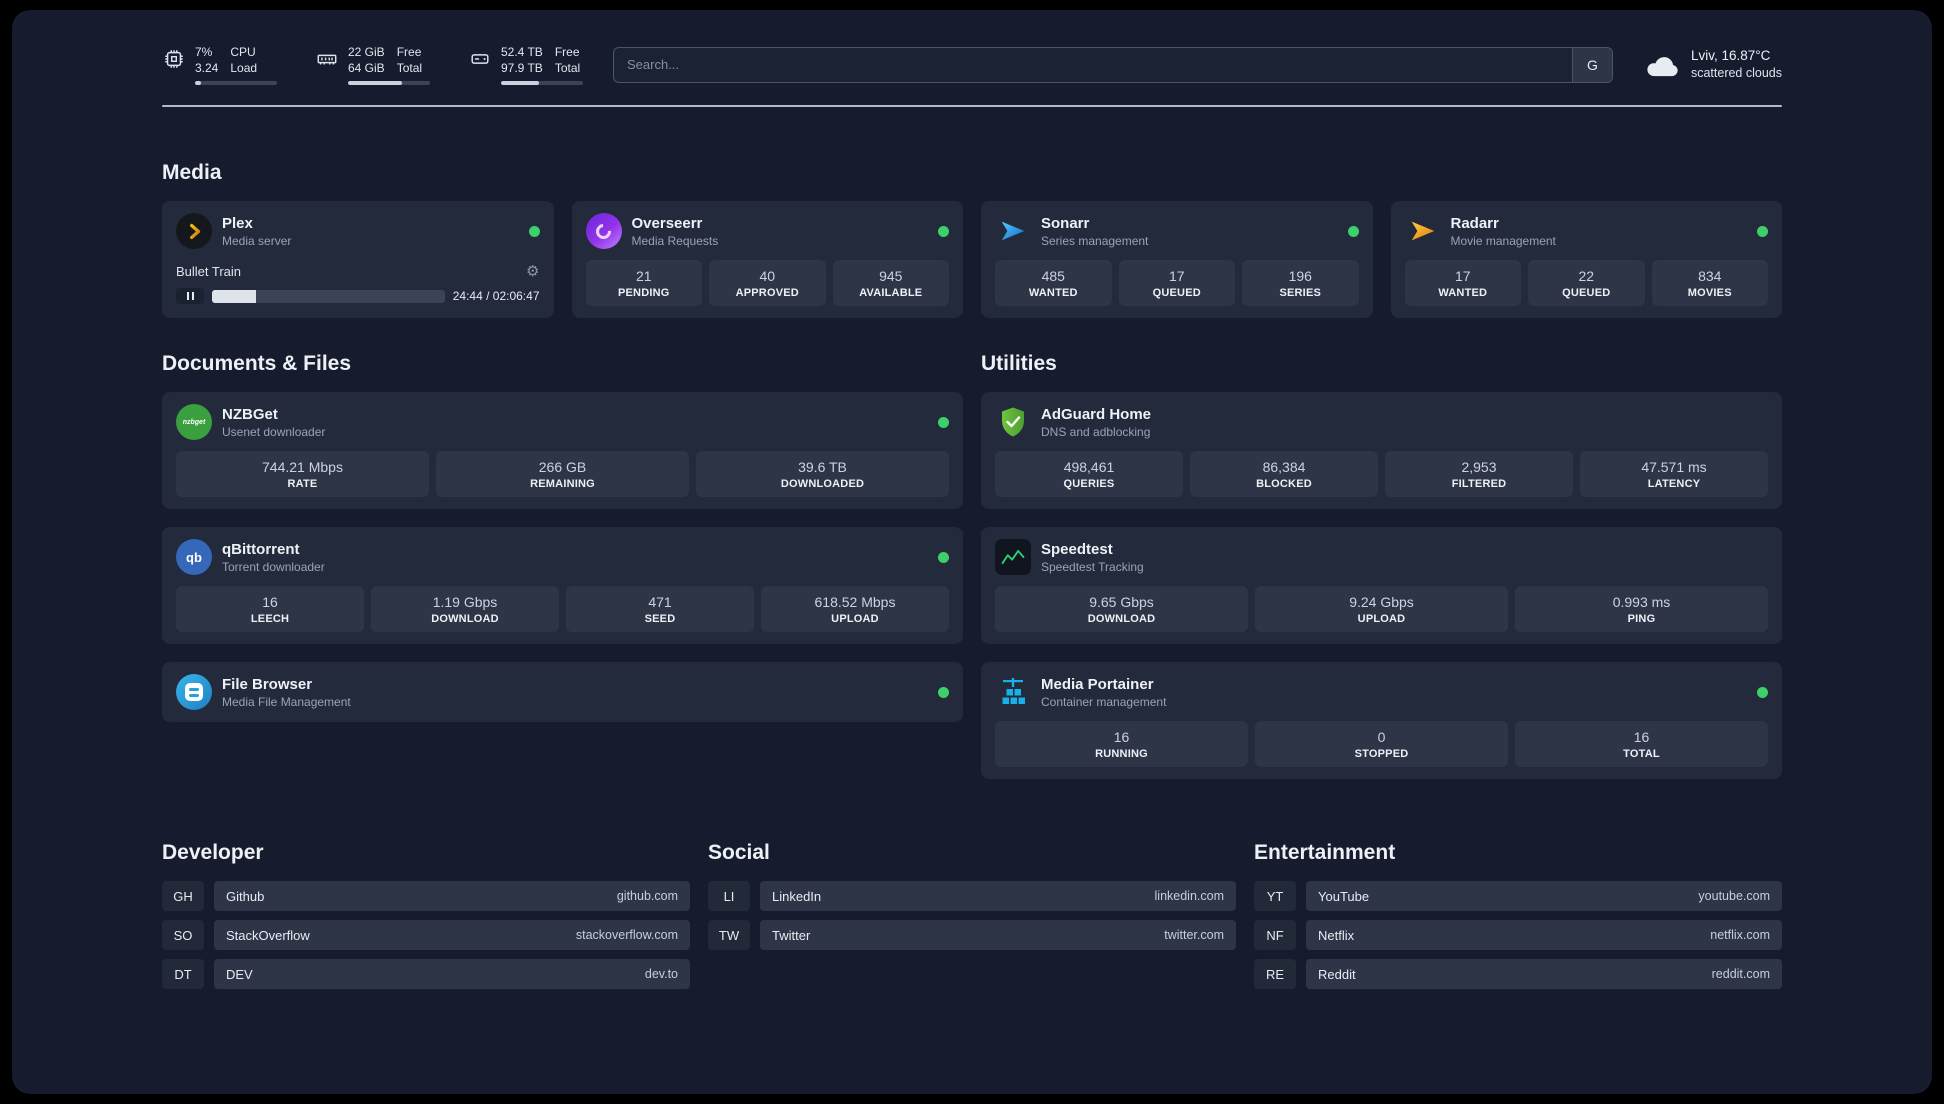  What do you see at coordinates (194, 422) in the screenshot?
I see `nzbget-icon-text: nzbget` at bounding box center [194, 422].